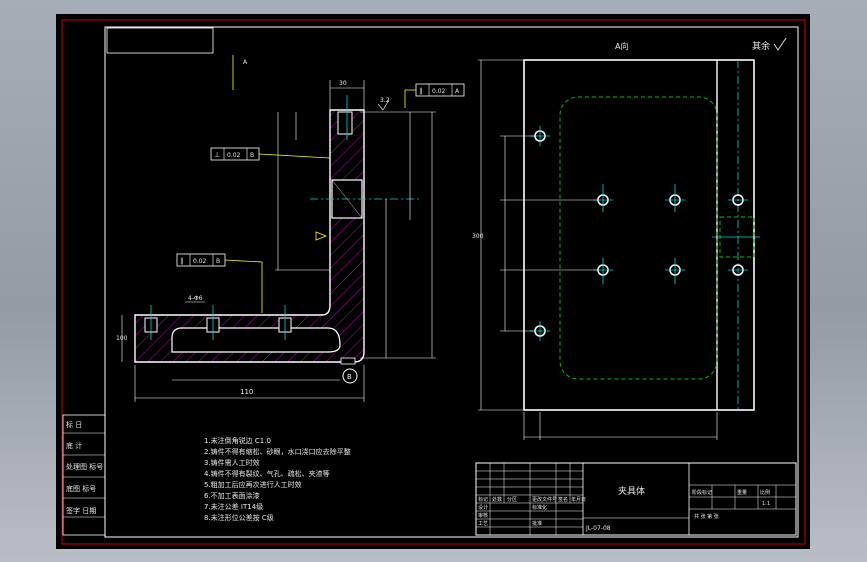 This screenshot has width=867, height=562. What do you see at coordinates (742, 492) in the screenshot?
I see `stage-header-weight: 重量` at bounding box center [742, 492].